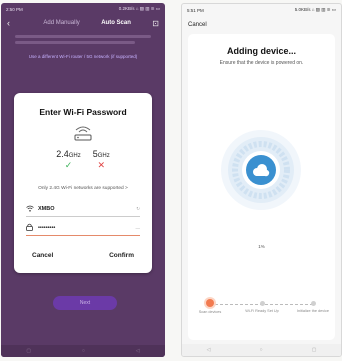  I want to click on system-nav-bar: ▢ ○ ◁, so click(83, 351).